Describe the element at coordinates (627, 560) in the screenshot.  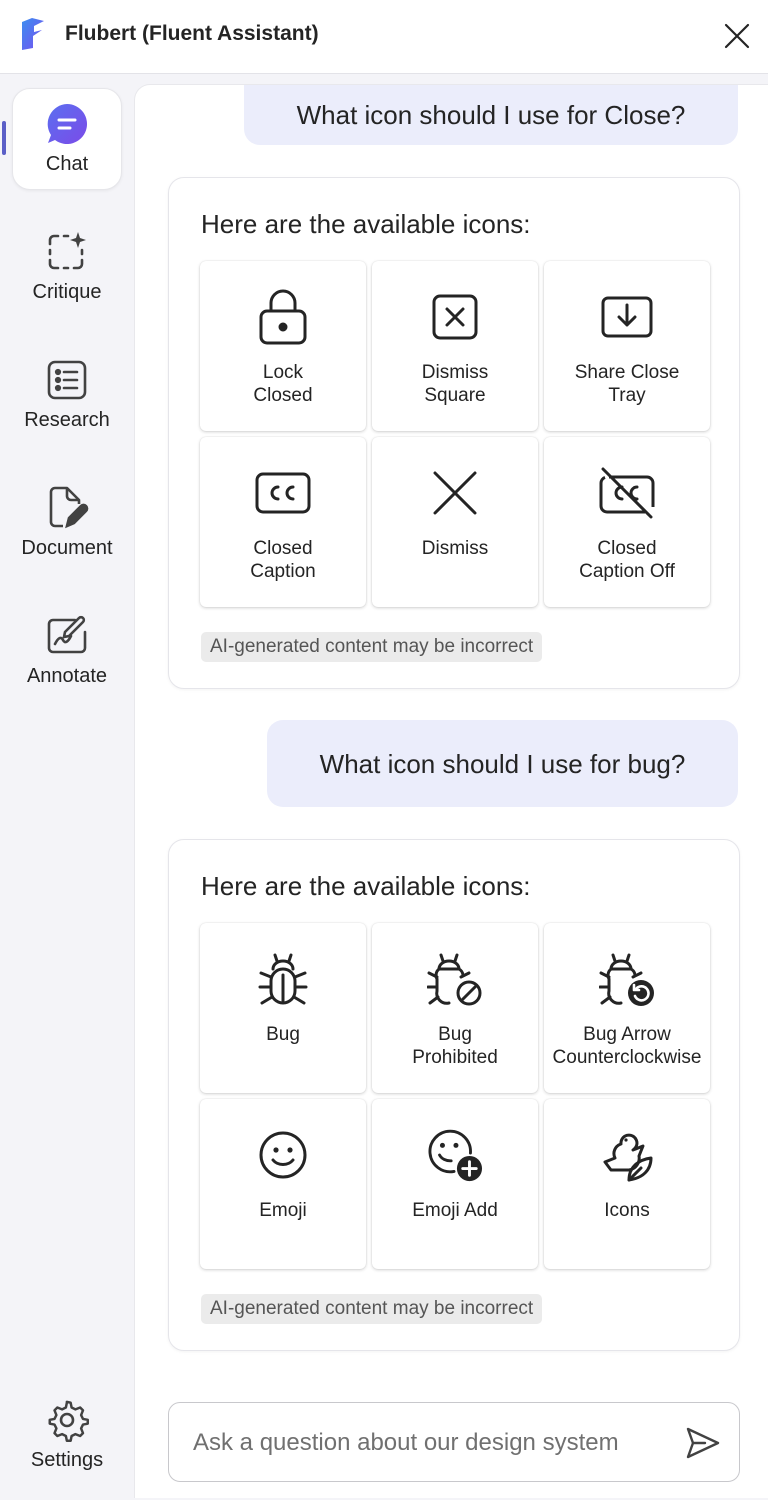
I see `icon-tile-label: Closed Caption Off` at that location.